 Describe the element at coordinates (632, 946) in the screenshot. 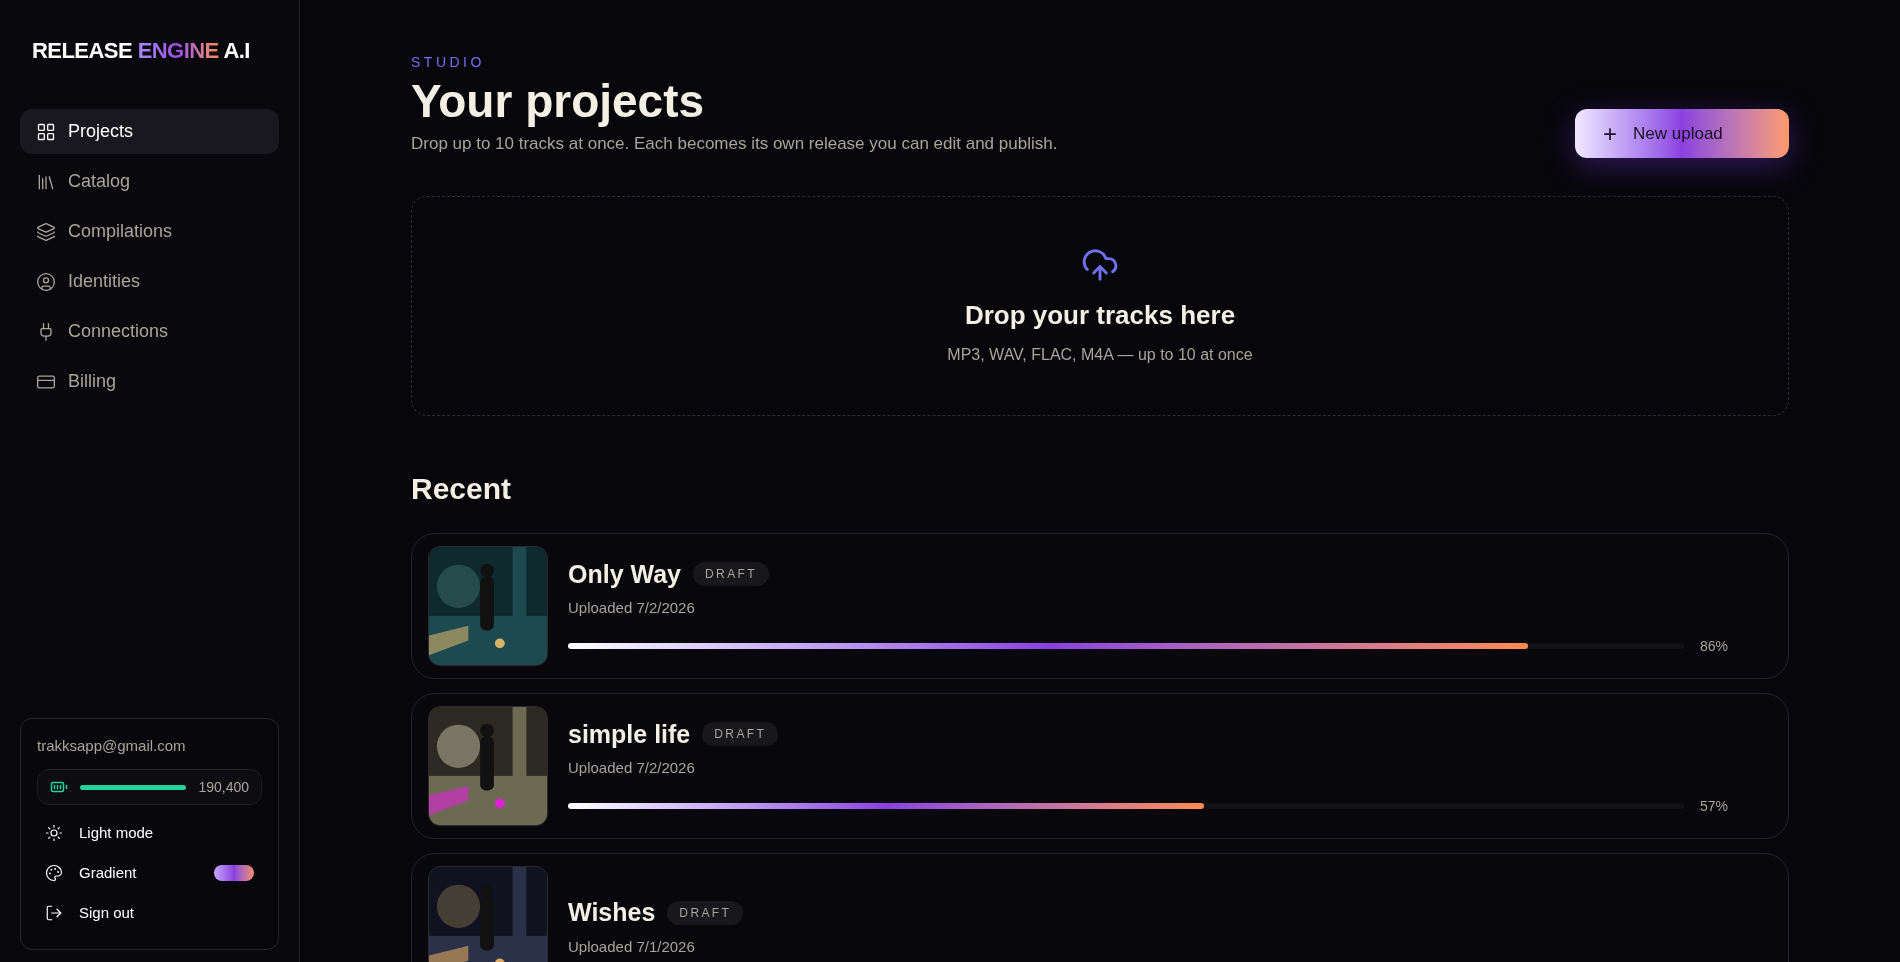

I see `upload-date: Uploaded 7/1/2026` at that location.